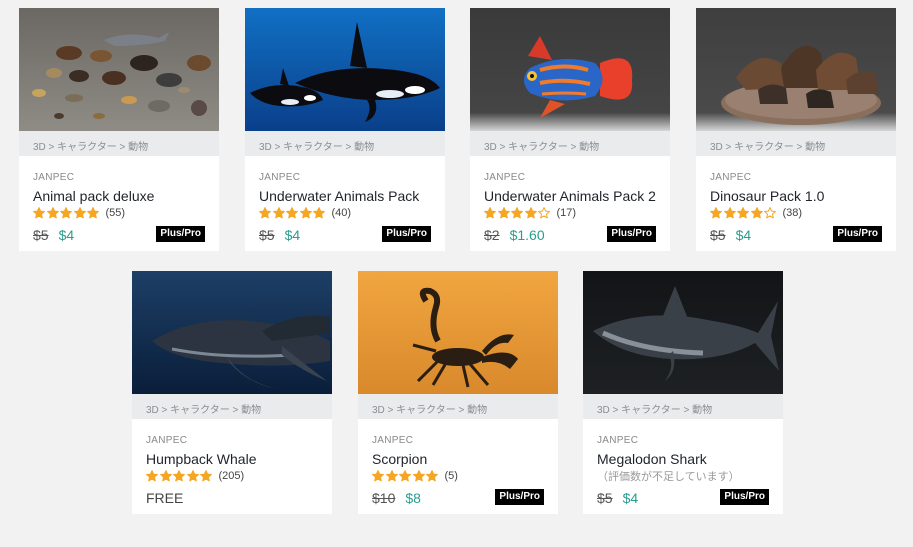 Image resolution: width=913 pixels, height=547 pixels. Describe the element at coordinates (399, 459) in the screenshot. I see `asset-title: Scorpion` at that location.